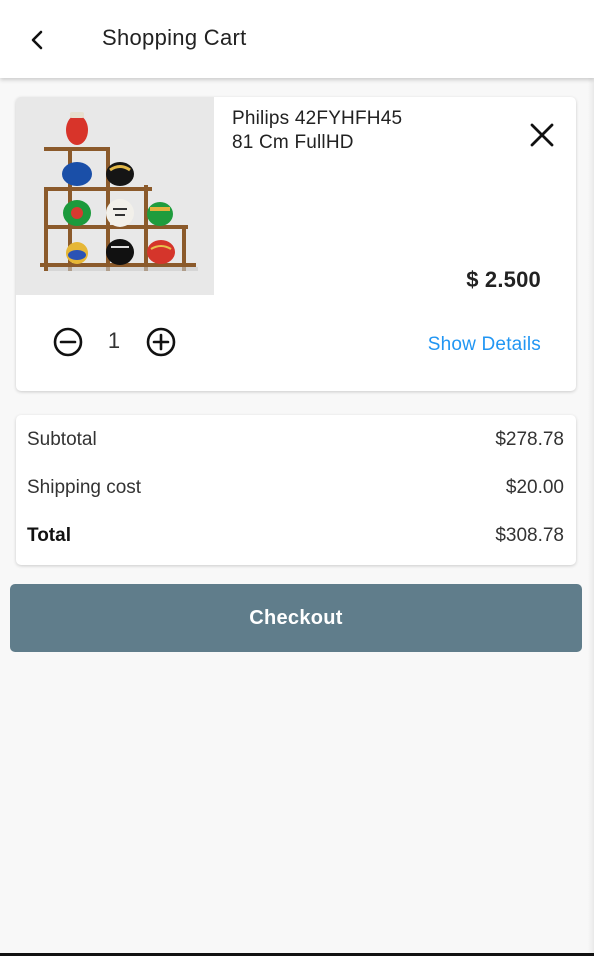  Describe the element at coordinates (503, 279) in the screenshot. I see `item-price: $ 2.500` at that location.